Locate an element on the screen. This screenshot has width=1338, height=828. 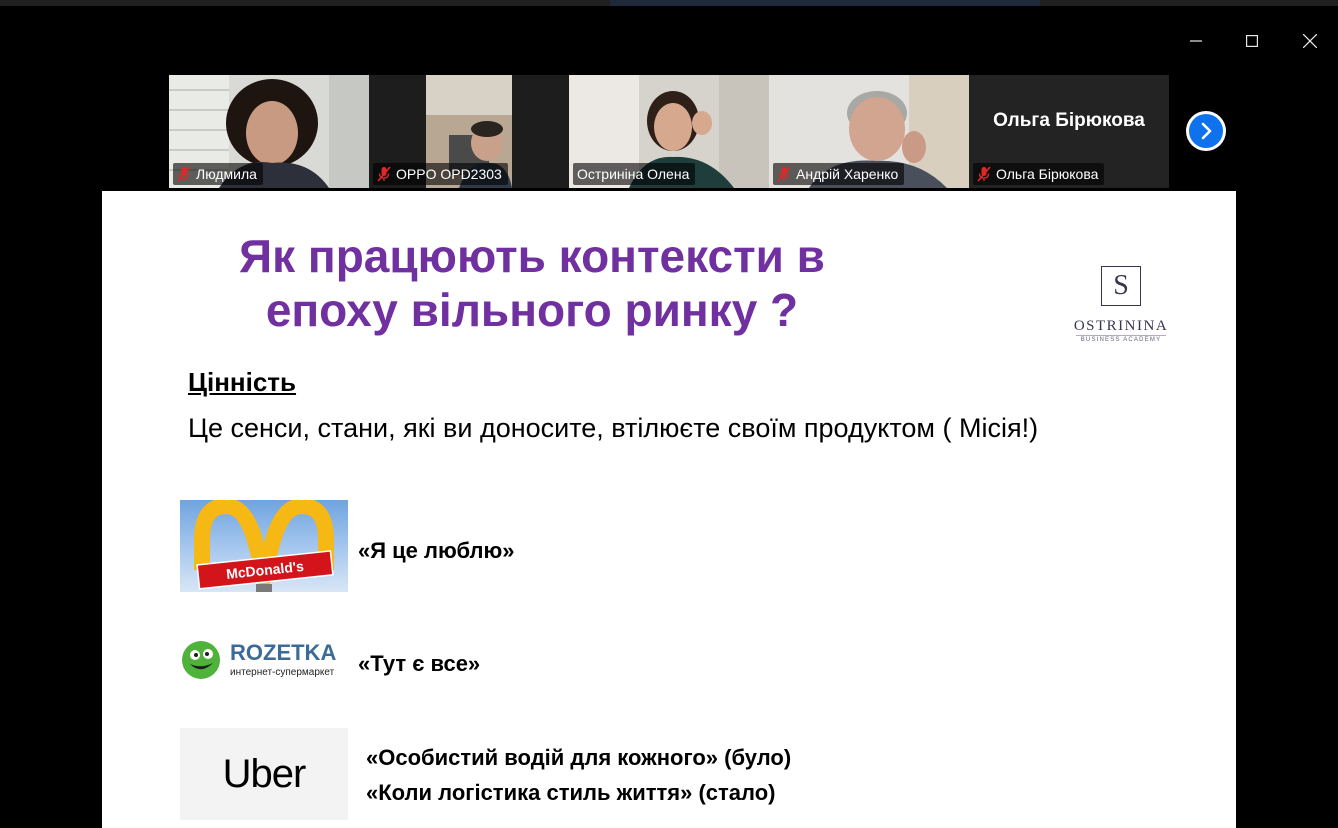
participant-tile: Ольга Бірюкова Ольга Бірюкова is located at coordinates (1069, 131).